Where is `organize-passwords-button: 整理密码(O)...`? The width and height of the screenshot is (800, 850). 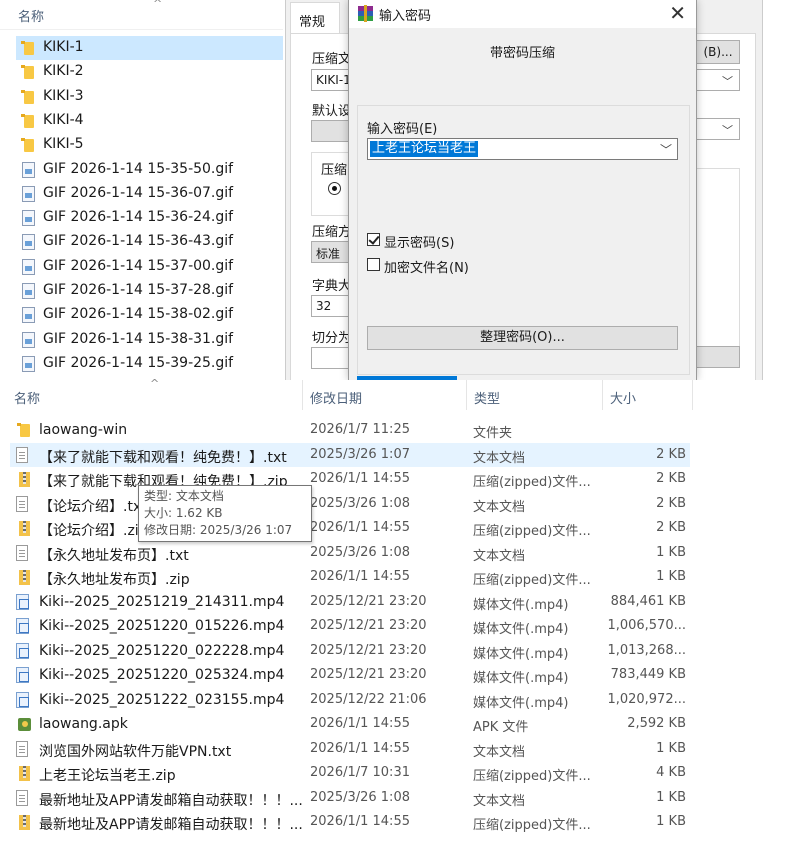
organize-passwords-button: 整理密码(O)... is located at coordinates (522, 338).